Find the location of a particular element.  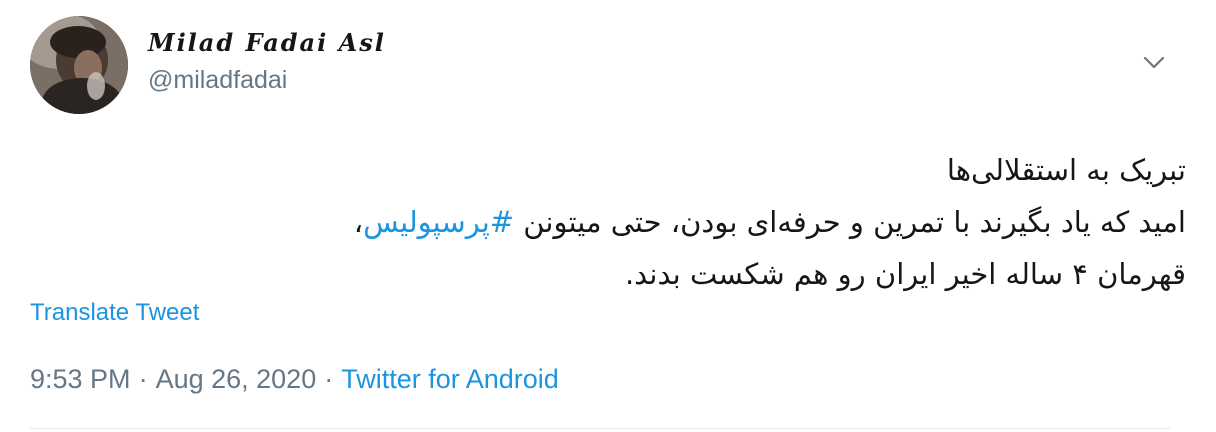

author-handle: @miladfadai is located at coordinates (217, 80).